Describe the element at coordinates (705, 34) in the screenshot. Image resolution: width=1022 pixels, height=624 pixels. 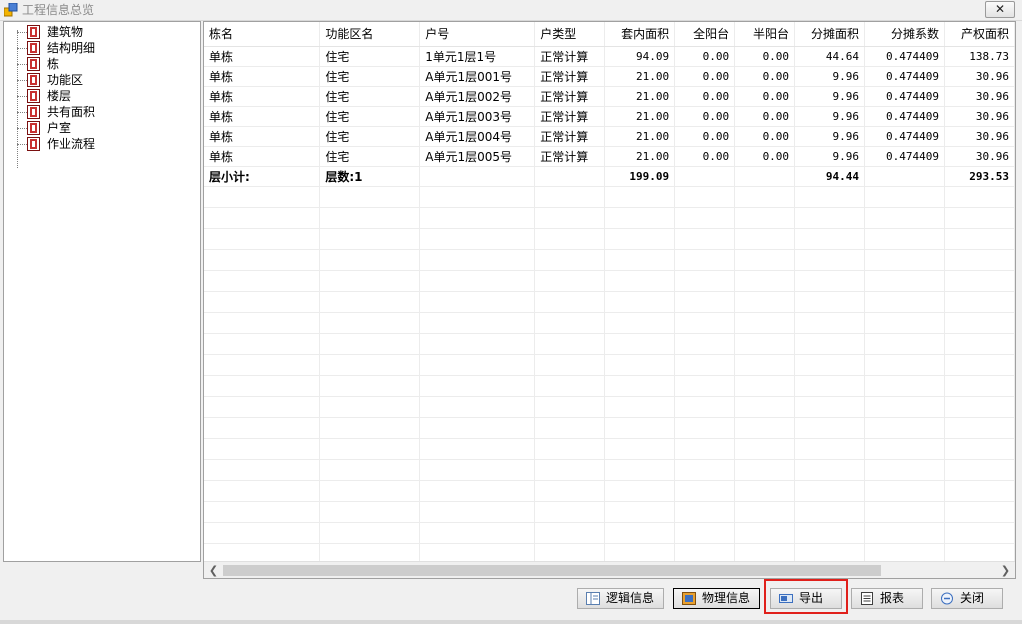
I see `column-header: 全阳台` at that location.